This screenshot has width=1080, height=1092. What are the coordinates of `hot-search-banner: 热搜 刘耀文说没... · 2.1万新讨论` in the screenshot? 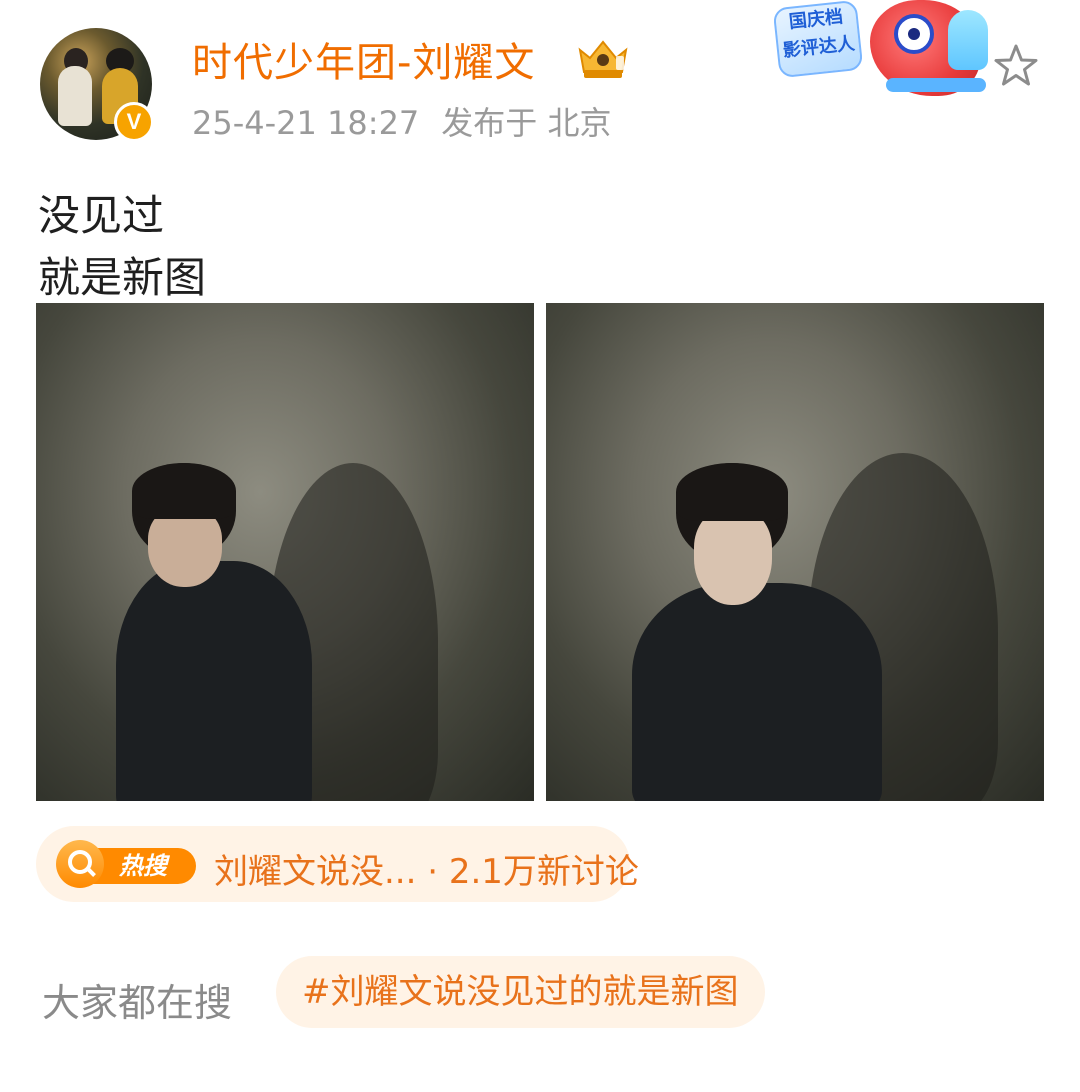 It's located at (337, 864).